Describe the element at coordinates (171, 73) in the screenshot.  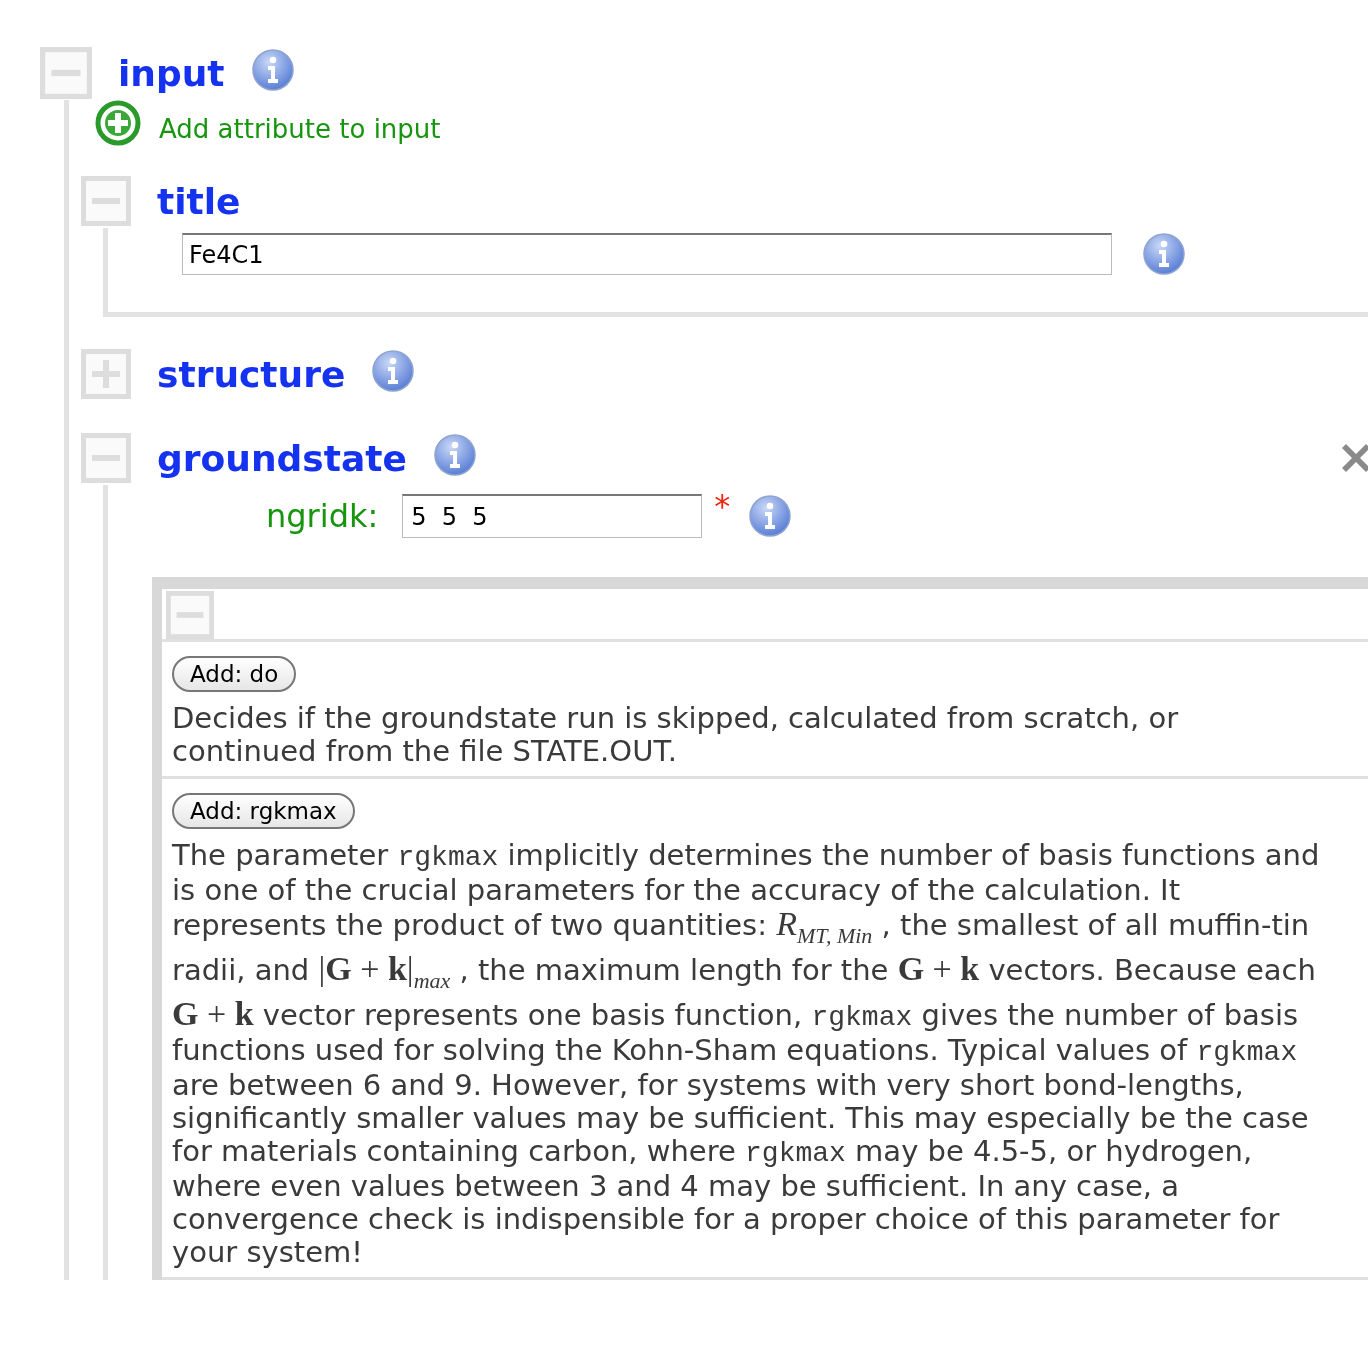
I see `node-label: input` at that location.